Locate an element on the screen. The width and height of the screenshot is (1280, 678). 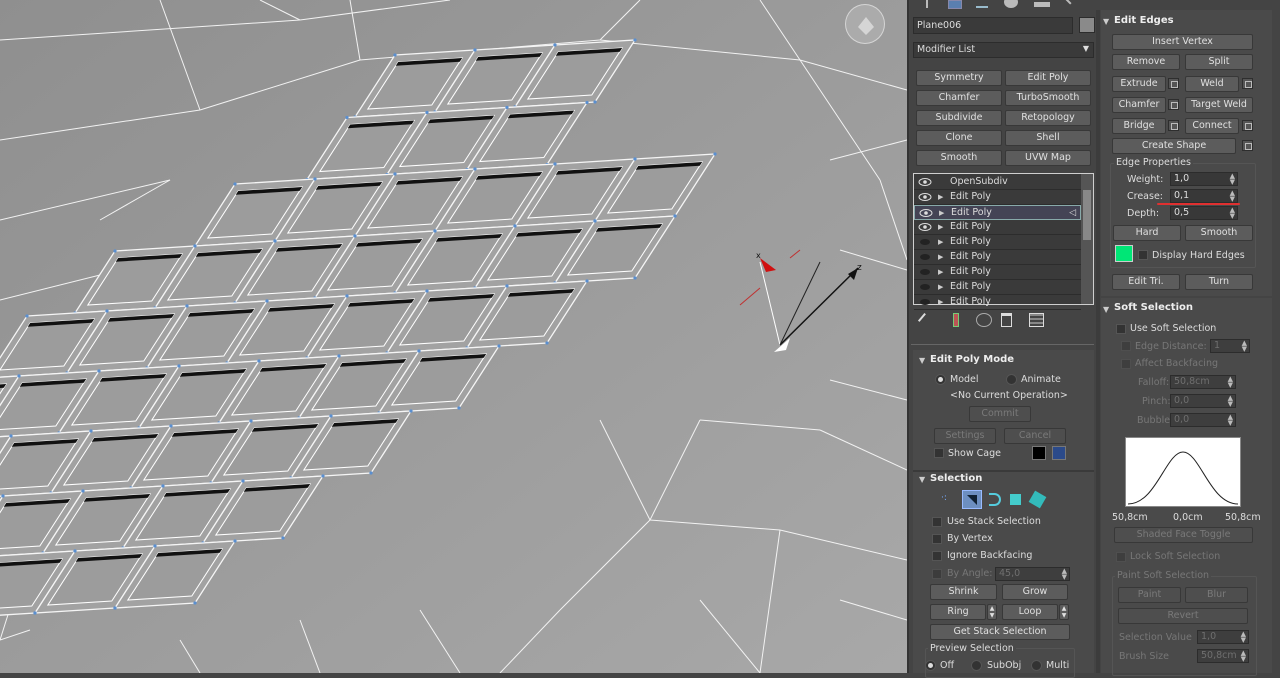
border-icon is located at coordinates (995, 499).